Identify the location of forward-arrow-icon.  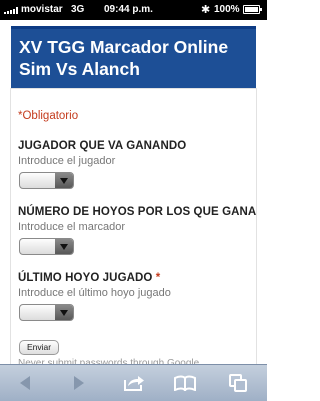
(78, 383).